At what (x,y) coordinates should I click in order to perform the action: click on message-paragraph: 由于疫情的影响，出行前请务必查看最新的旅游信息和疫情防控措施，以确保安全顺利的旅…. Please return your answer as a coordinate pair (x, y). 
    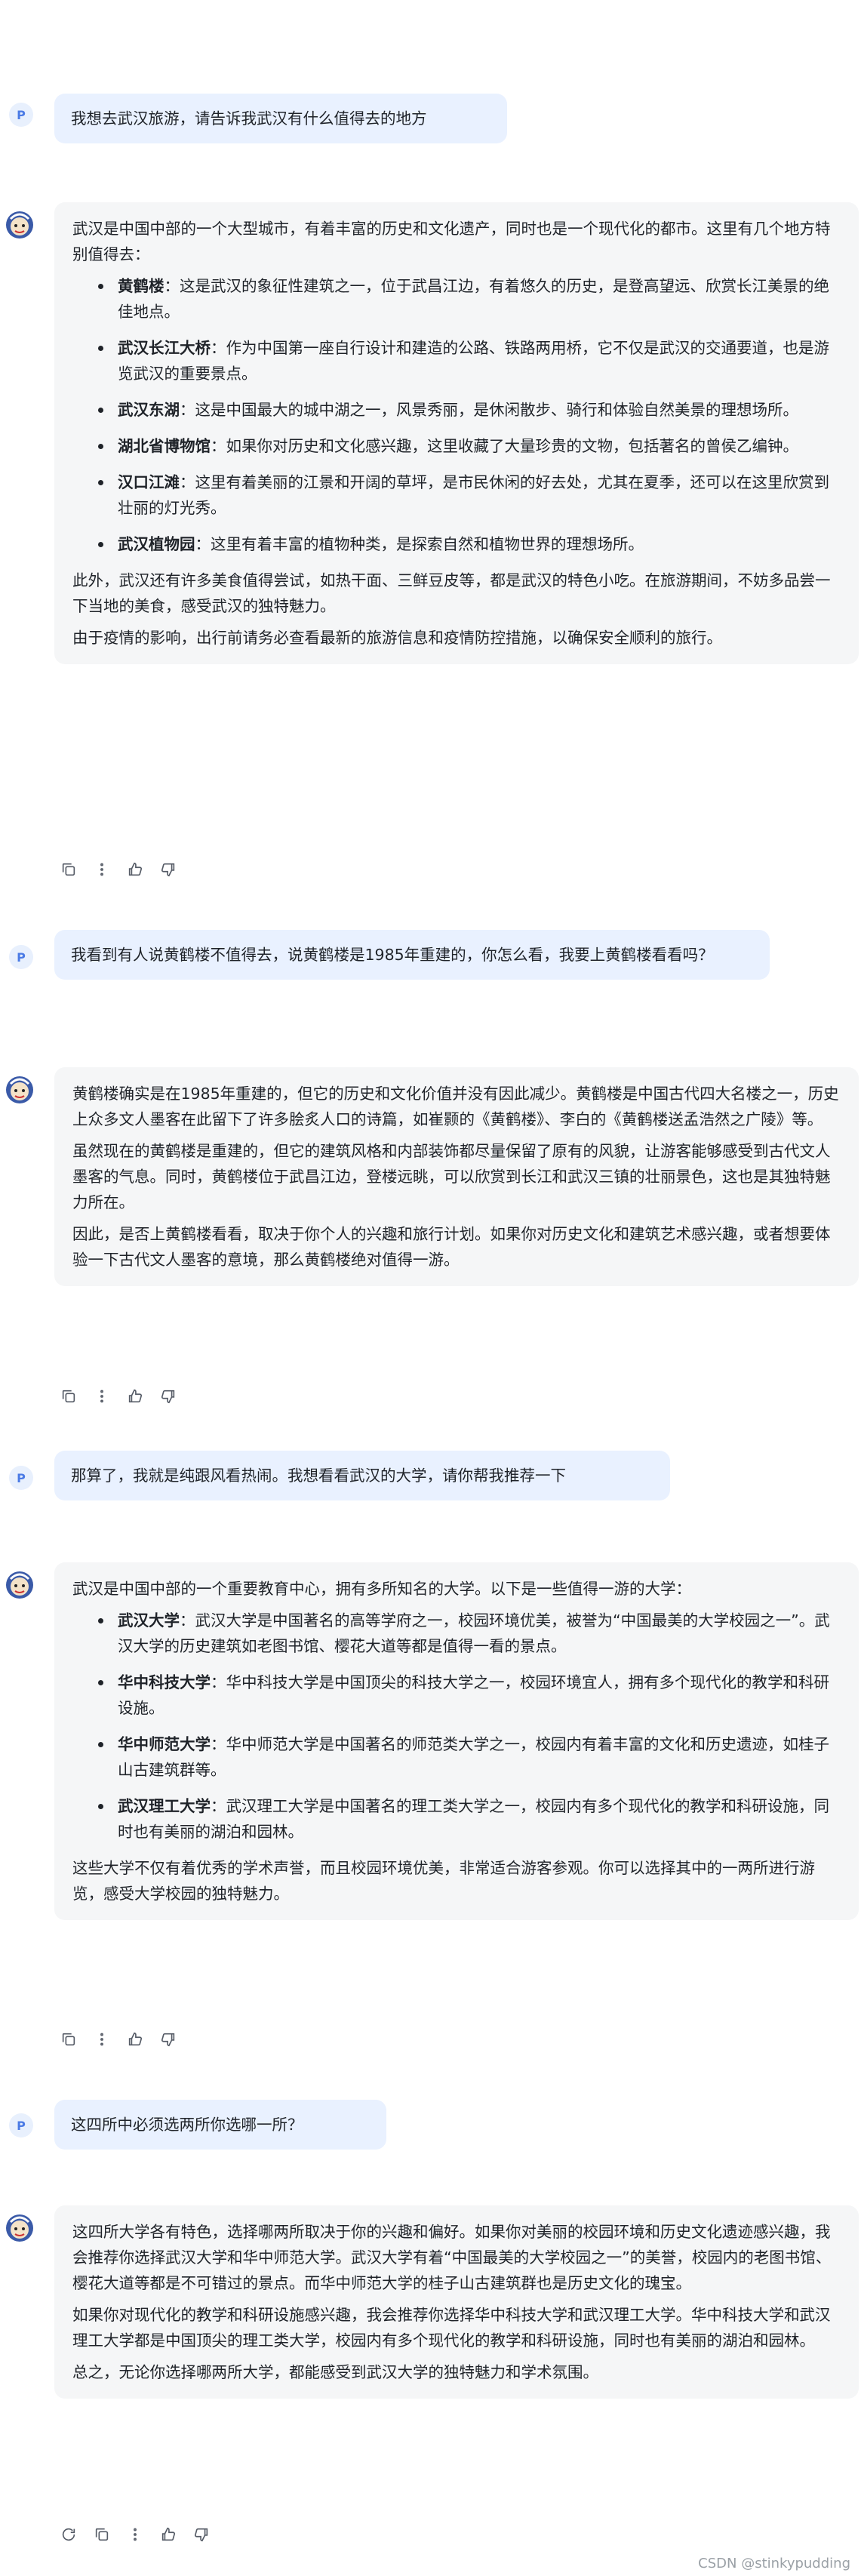
    Looking at the image, I should click on (397, 638).